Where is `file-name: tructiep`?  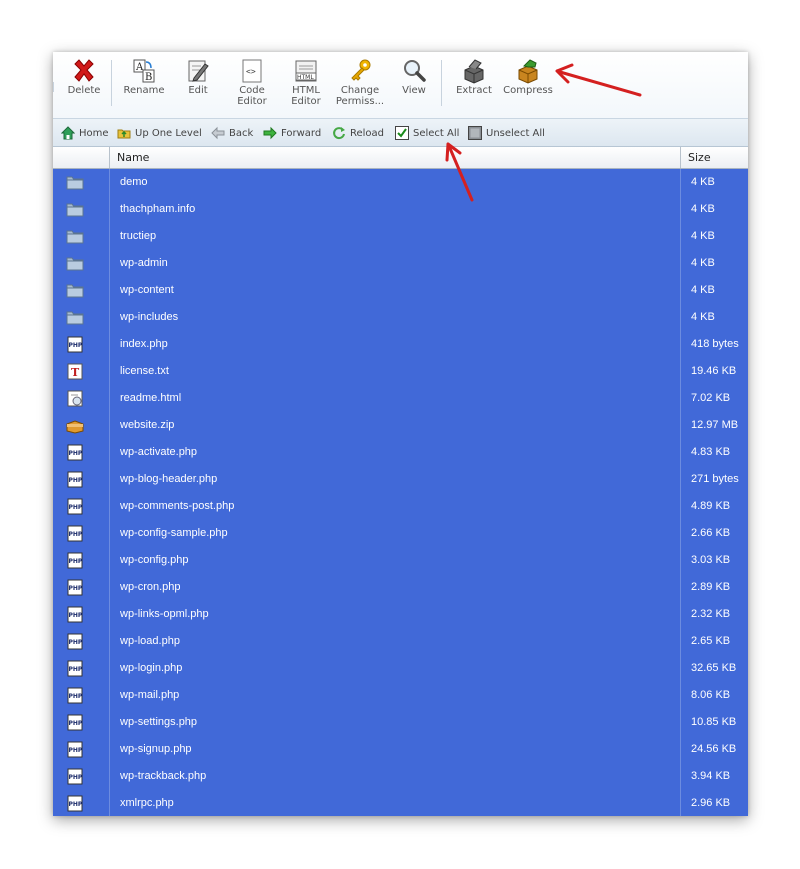
file-name: tructiep is located at coordinates (138, 236).